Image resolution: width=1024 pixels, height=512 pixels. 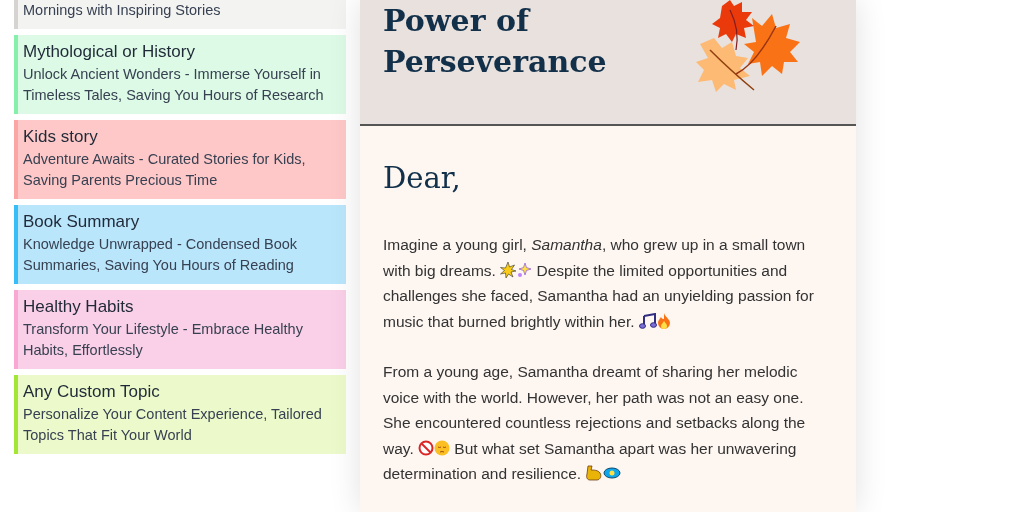 I want to click on letter-paragraph: Imagine a young girl, Samantha, who grew up in a small town with big dreams. Despite the limited opportunities and challenges she faced, Samantha had an unyielding passion for music that burned brightly within her., so click(x=599, y=283).